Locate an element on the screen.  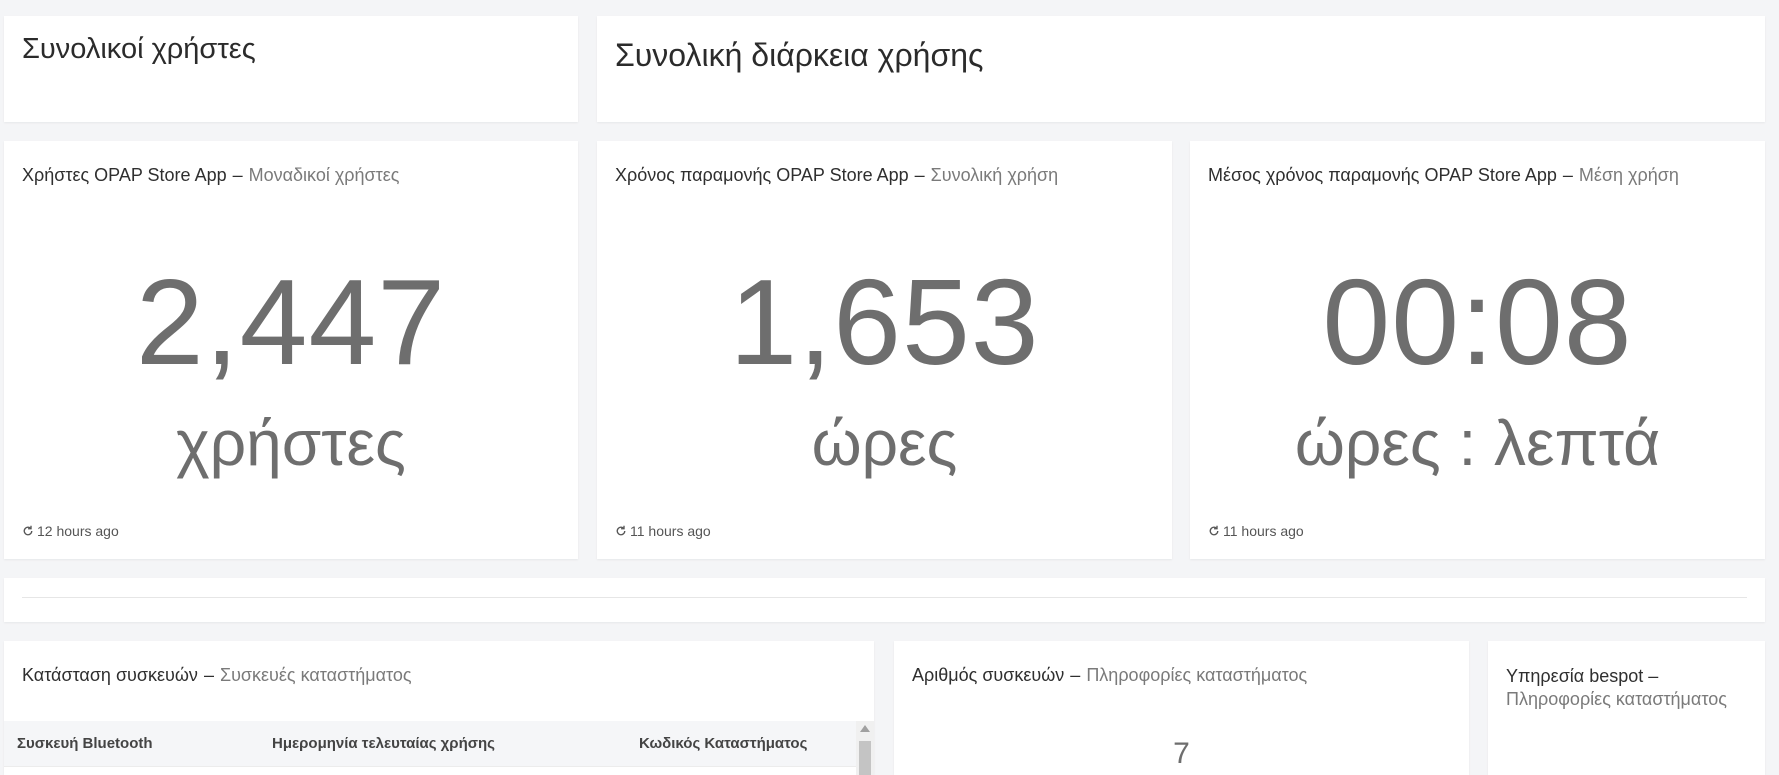
kpi-users-title: Χρήστες OPAP Store App is located at coordinates (124, 175).